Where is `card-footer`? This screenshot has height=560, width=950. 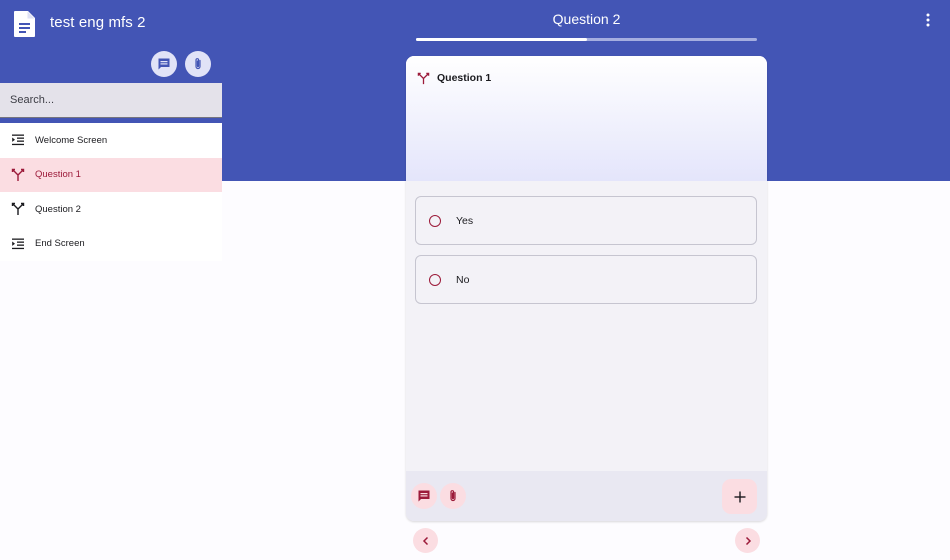 card-footer is located at coordinates (586, 496).